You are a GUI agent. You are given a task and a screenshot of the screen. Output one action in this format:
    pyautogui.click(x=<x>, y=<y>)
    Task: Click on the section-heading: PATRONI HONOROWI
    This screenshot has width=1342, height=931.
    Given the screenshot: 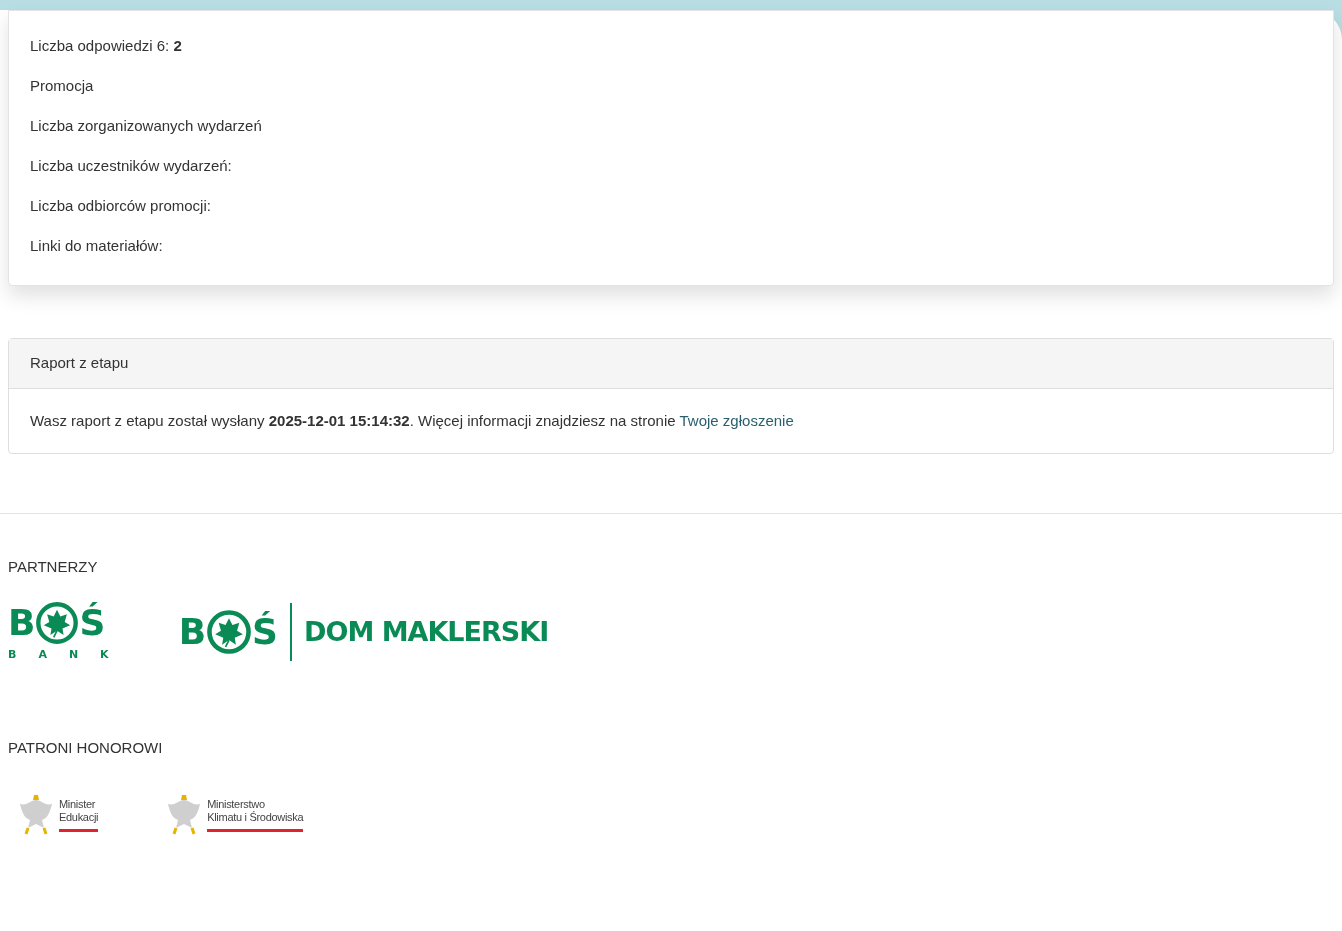 What is the action you would take?
    pyautogui.click(x=86, y=748)
    